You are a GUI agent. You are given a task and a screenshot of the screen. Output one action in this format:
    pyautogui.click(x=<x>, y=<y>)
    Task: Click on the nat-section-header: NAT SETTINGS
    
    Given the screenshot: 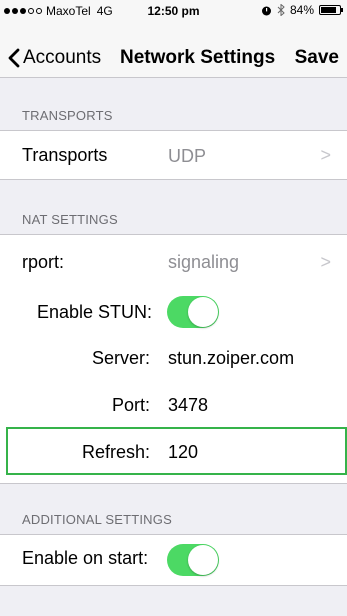 What is the action you would take?
    pyautogui.click(x=70, y=219)
    